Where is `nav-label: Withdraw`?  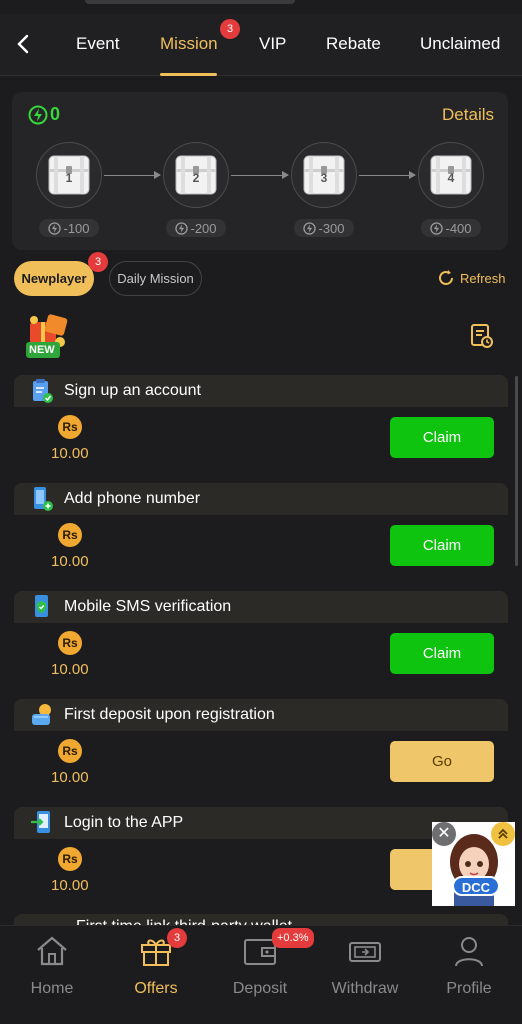 nav-label: Withdraw is located at coordinates (365, 988).